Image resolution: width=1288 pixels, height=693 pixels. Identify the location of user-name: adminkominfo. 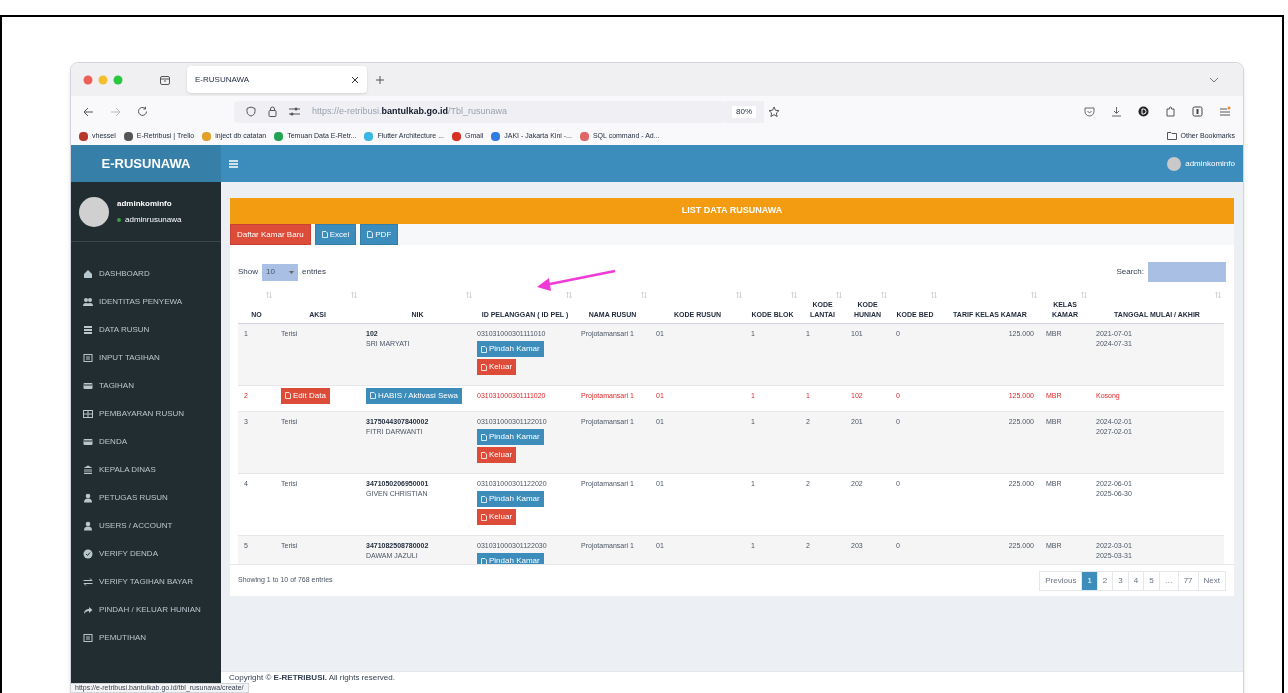
(145, 203).